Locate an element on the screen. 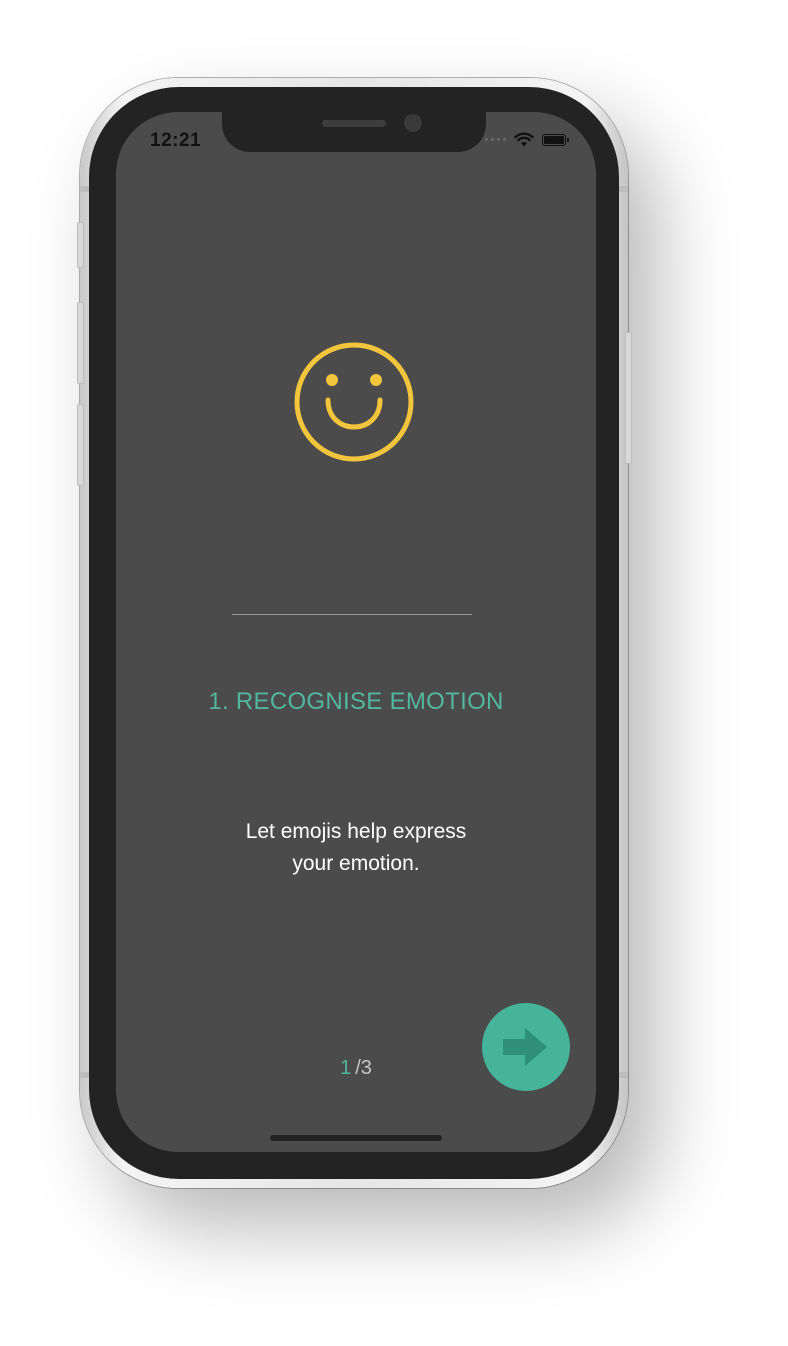 This screenshot has width=788, height=1346. page-current: 1 is located at coordinates (346, 1068).